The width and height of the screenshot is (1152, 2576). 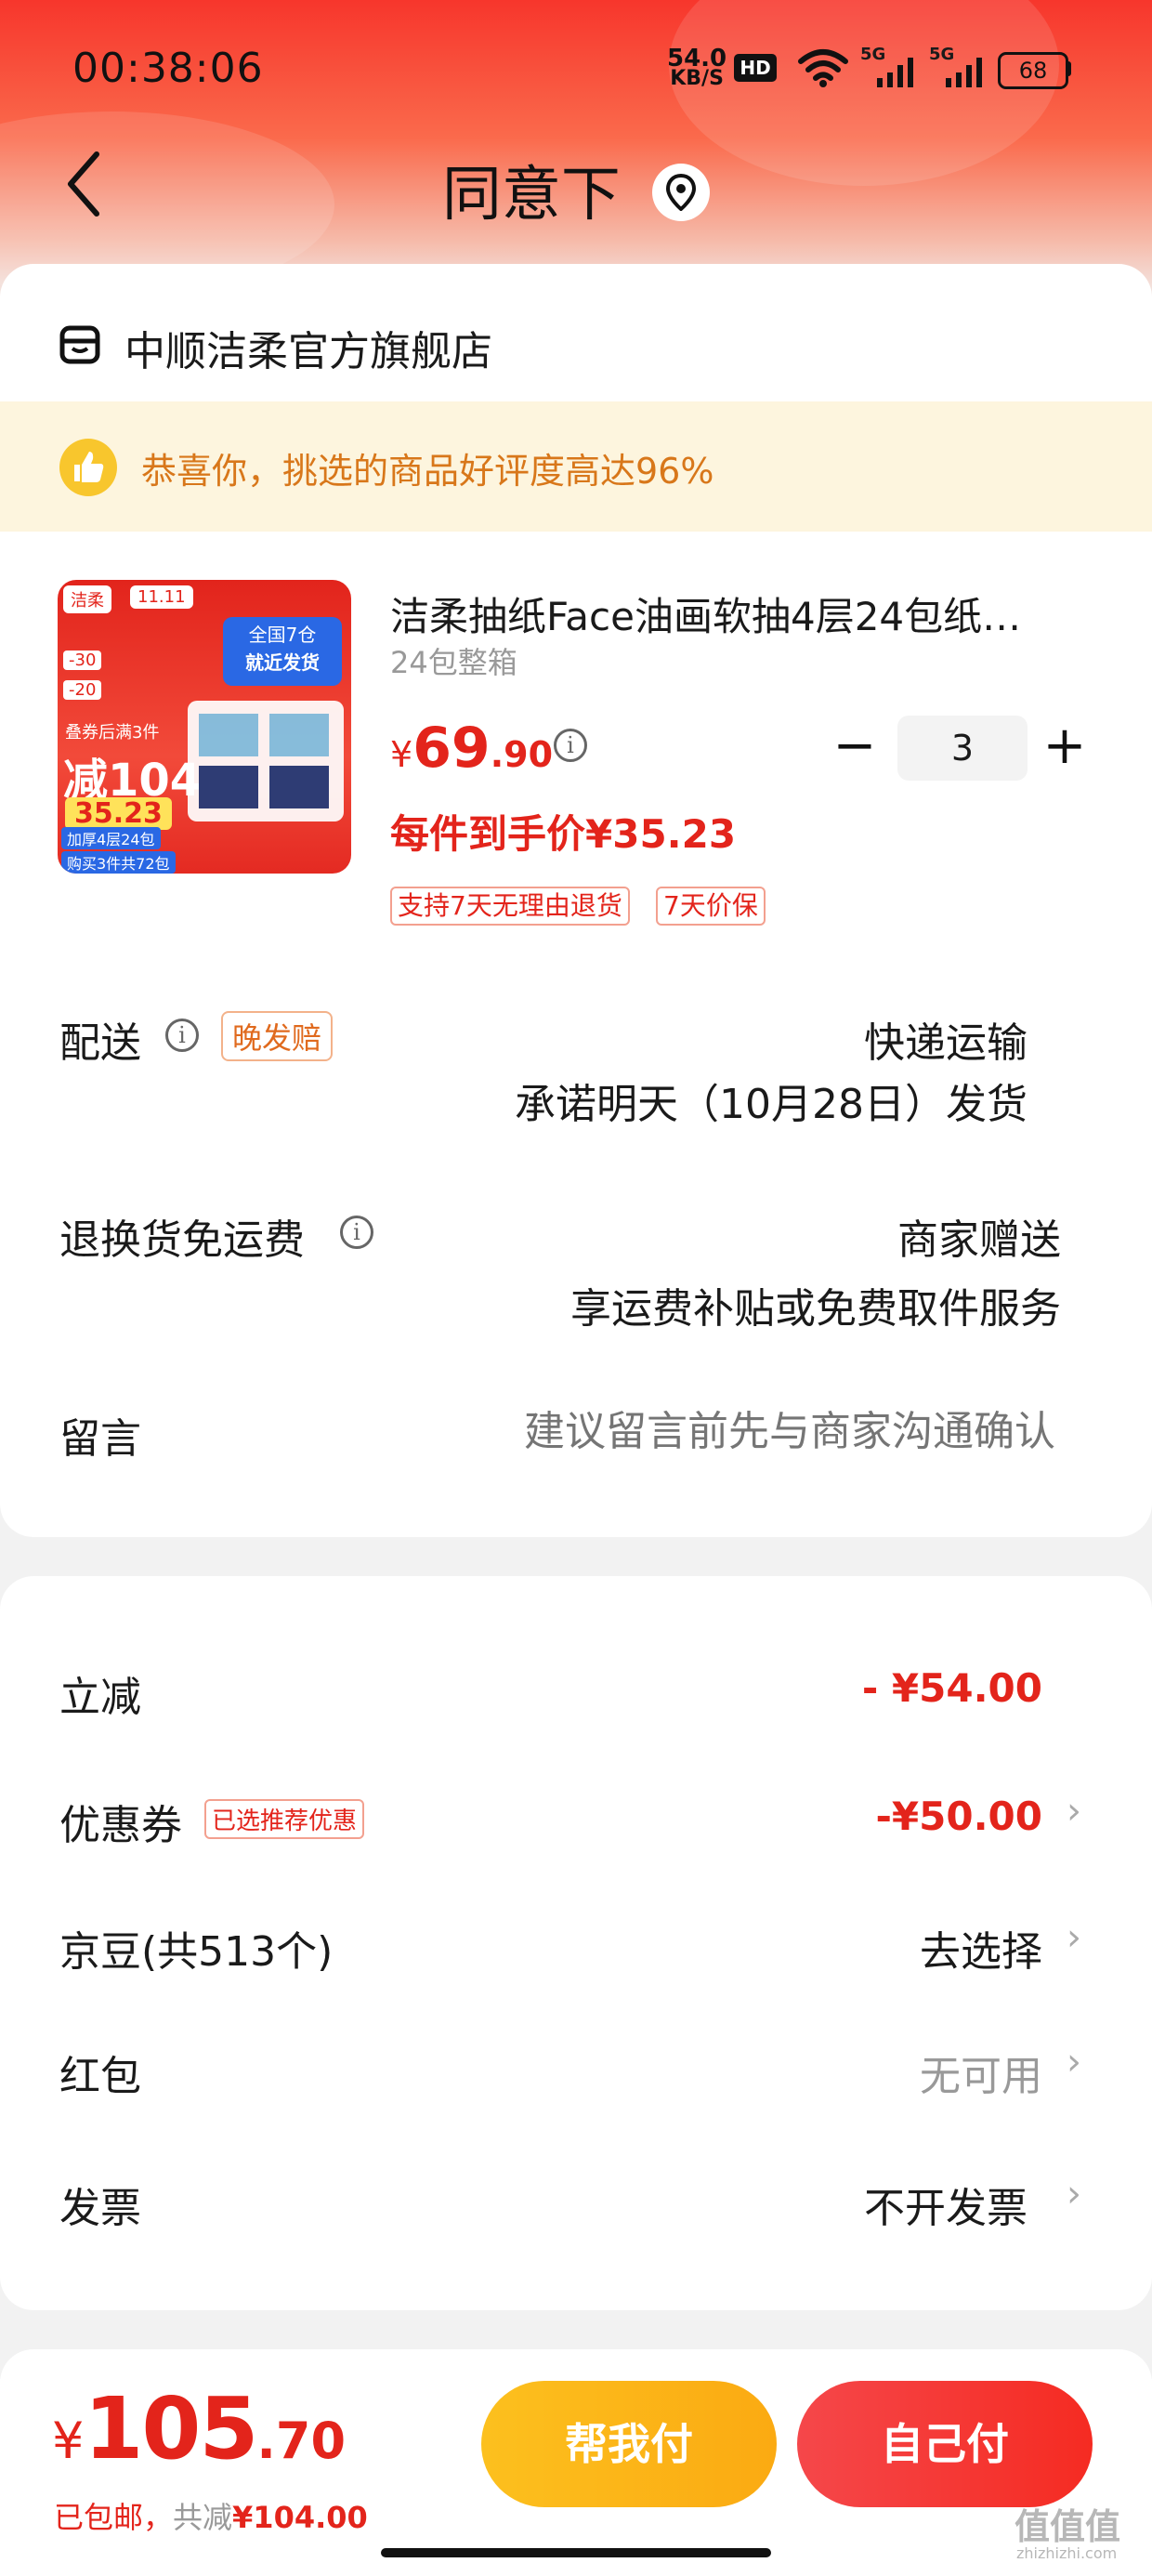 I want to click on total-note: 已包邮，共减¥104.00, so click(x=211, y=2515).